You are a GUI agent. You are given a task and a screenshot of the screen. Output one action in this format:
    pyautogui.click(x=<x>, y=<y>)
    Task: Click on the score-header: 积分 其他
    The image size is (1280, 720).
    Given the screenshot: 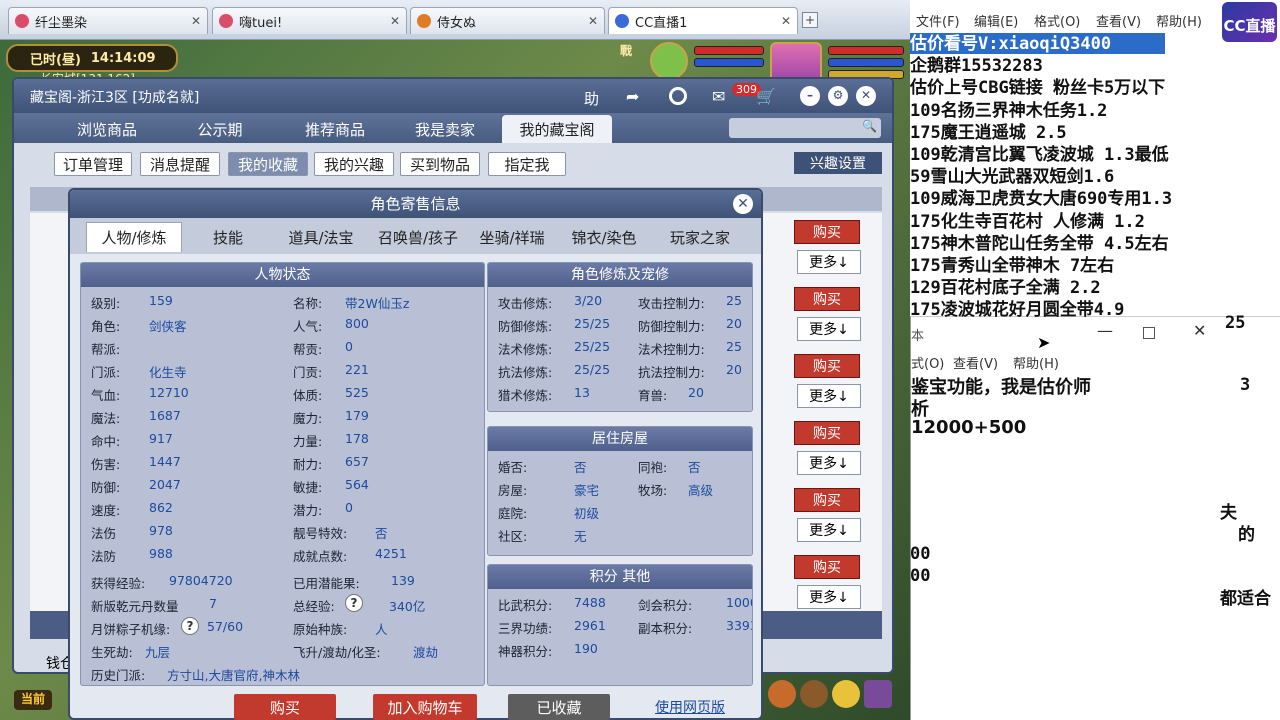 What is the action you would take?
    pyautogui.click(x=620, y=577)
    